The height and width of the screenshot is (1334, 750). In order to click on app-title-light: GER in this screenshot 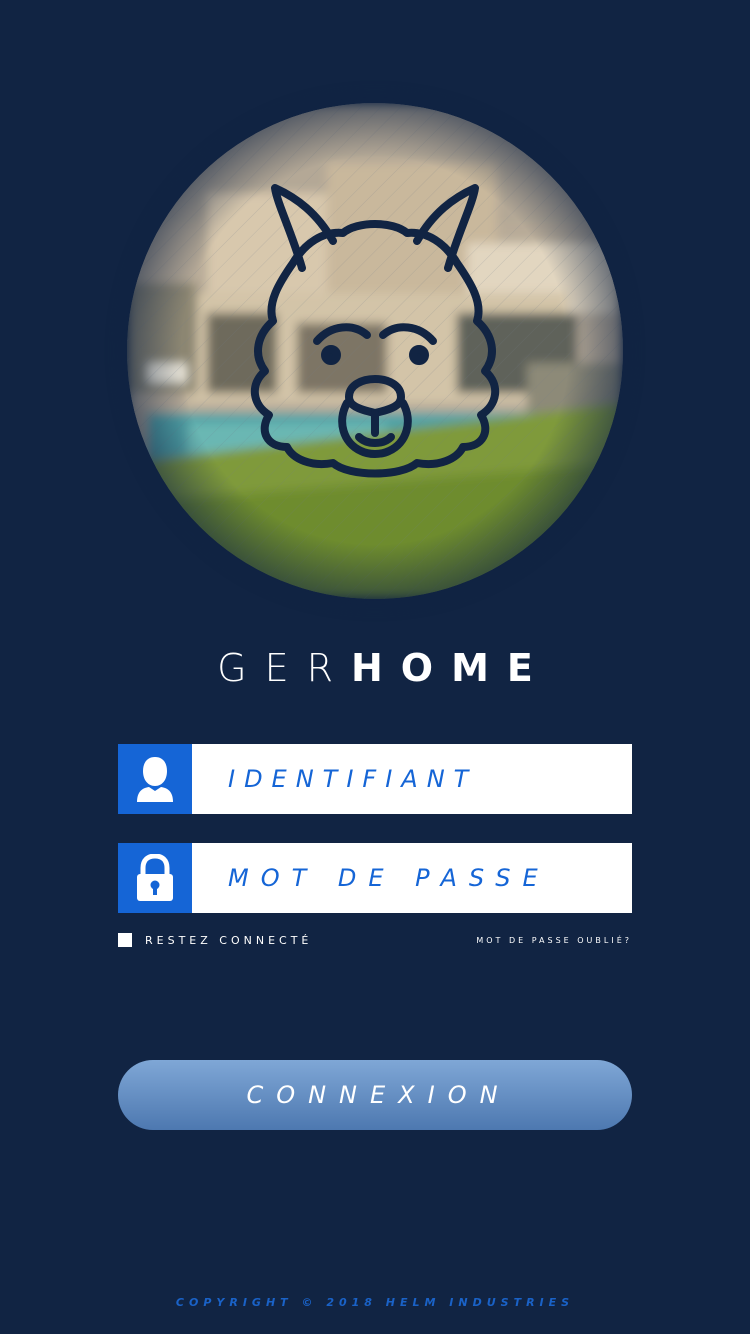, I will do `click(284, 668)`.